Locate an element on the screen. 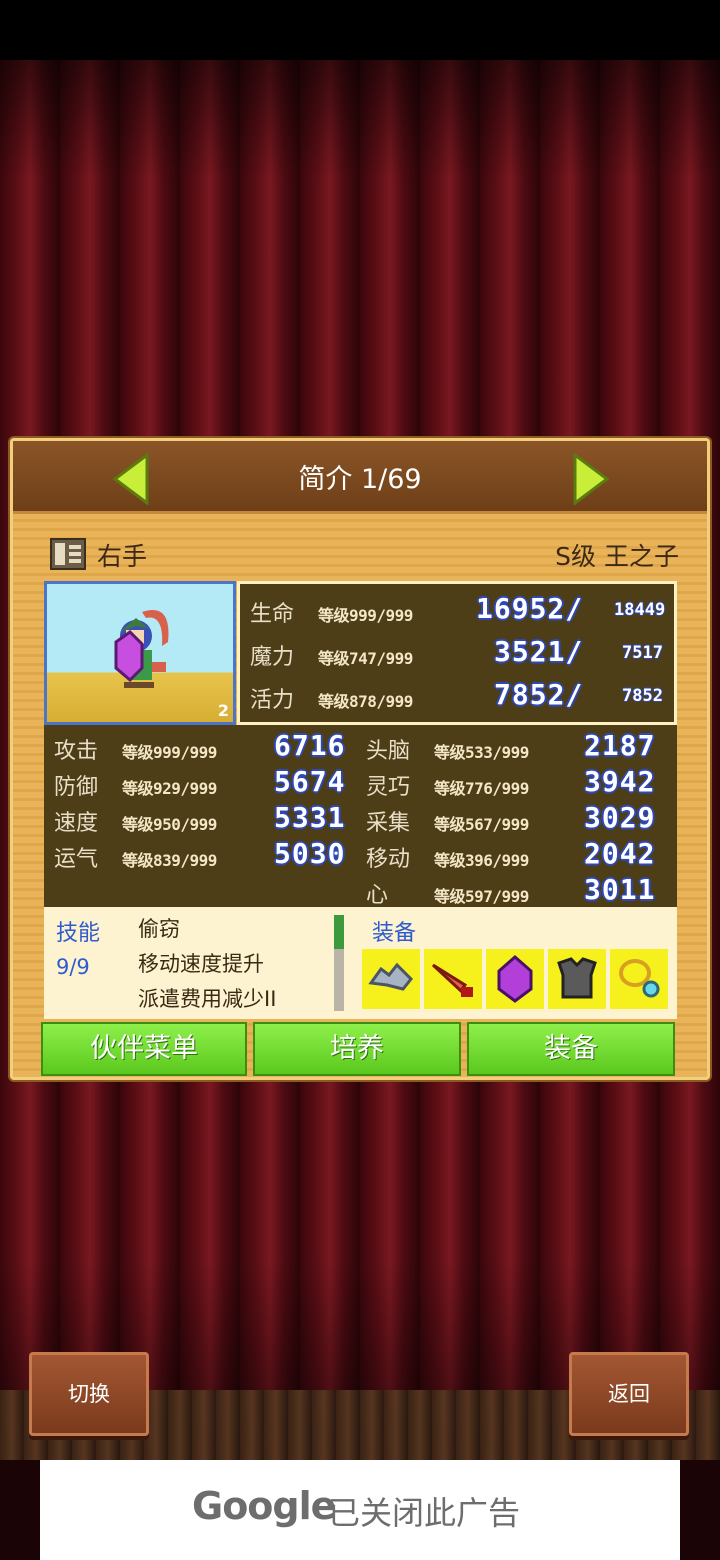 The image size is (720, 1560). vital-level-stamina: 等级878/999 is located at coordinates (365, 701).